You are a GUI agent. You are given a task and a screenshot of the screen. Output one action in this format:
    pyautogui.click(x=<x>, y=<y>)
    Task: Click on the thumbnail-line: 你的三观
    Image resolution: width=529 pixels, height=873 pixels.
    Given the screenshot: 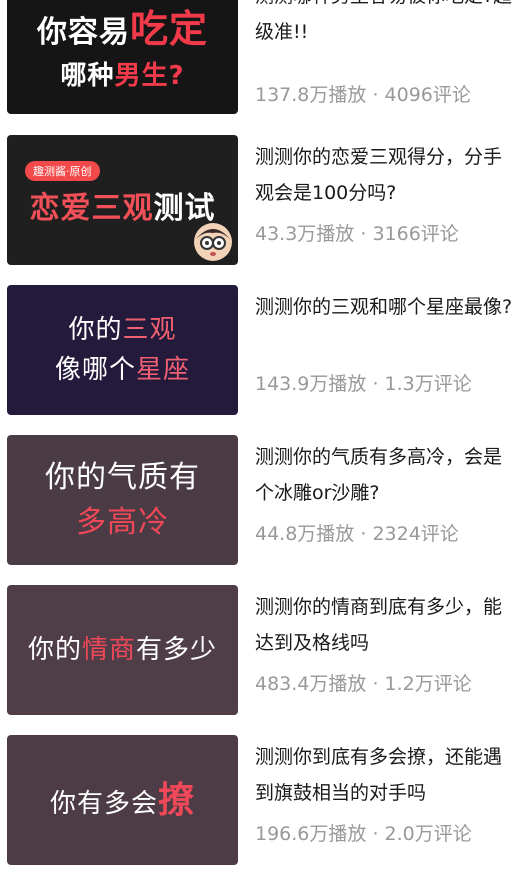 What is the action you would take?
    pyautogui.click(x=122, y=329)
    